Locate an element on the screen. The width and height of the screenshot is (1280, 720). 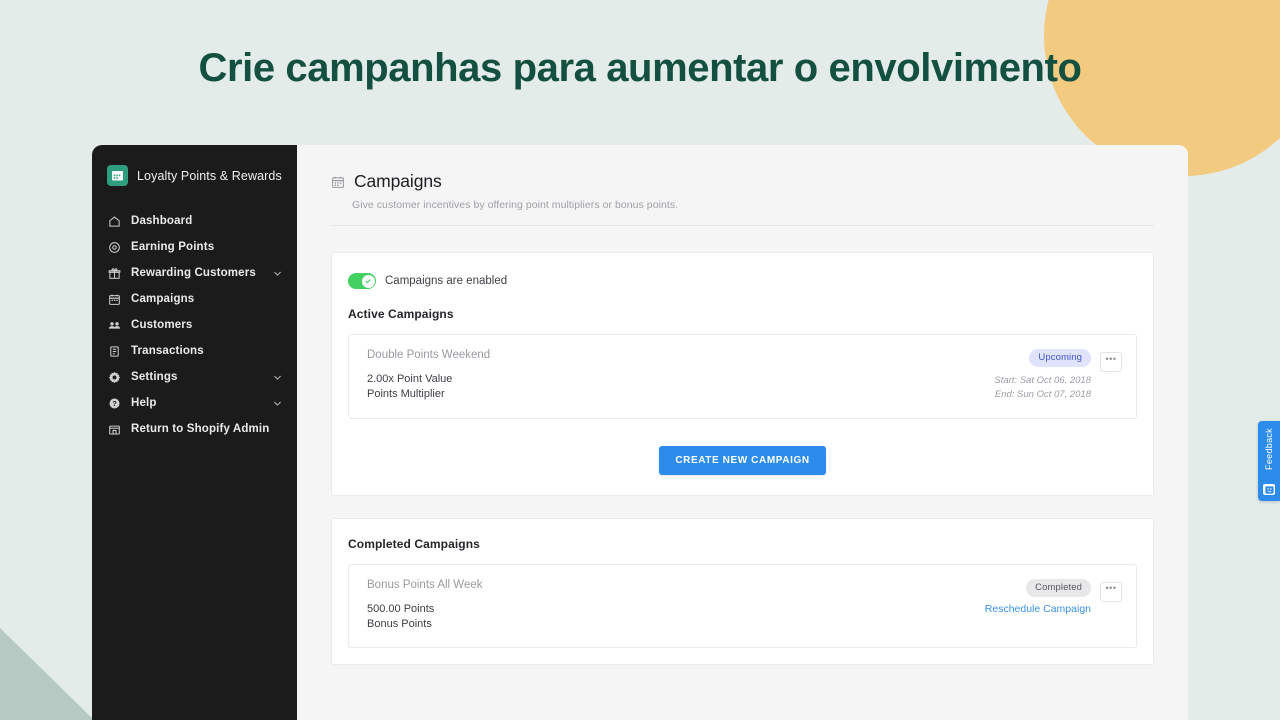
toggle-knob is located at coordinates (368, 281).